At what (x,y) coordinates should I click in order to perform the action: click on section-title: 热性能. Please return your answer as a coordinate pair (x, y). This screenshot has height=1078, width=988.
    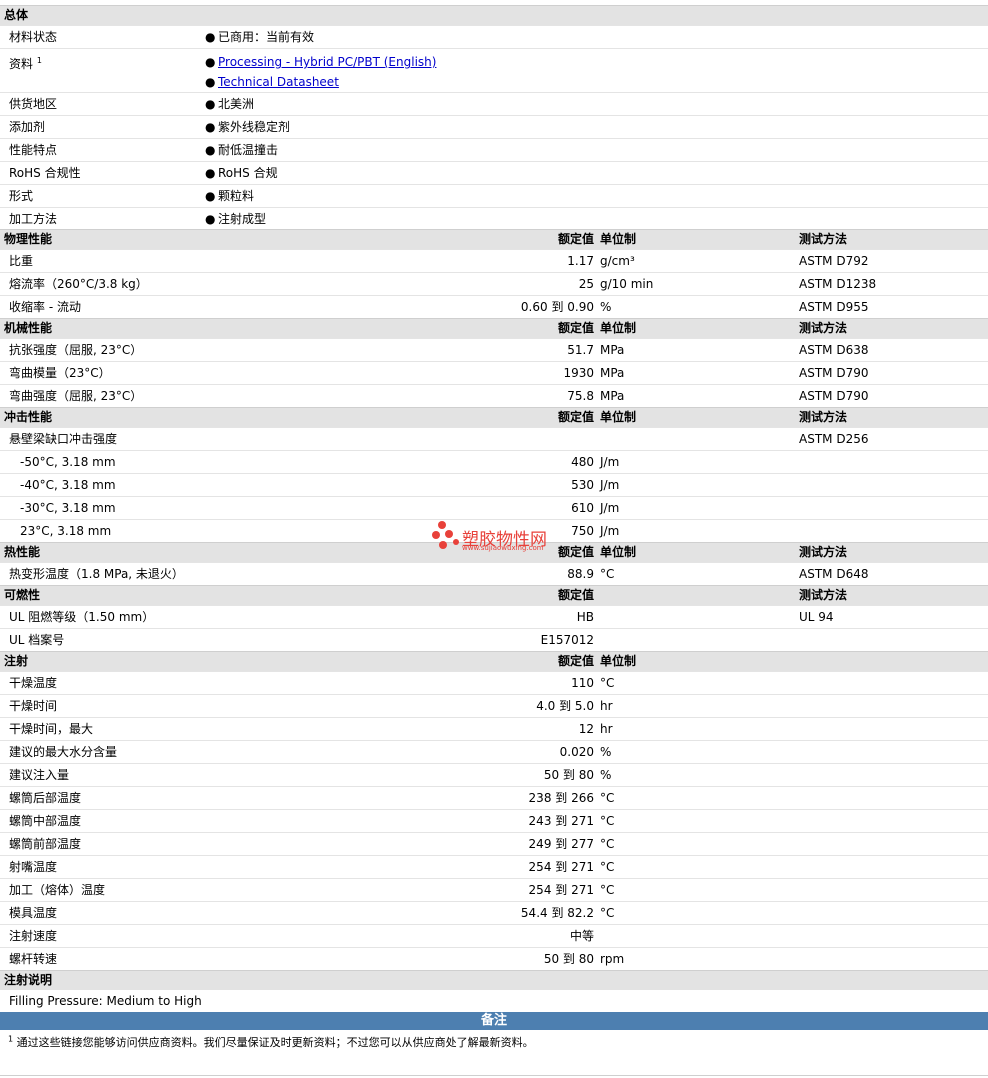
    Looking at the image, I should click on (22, 552).